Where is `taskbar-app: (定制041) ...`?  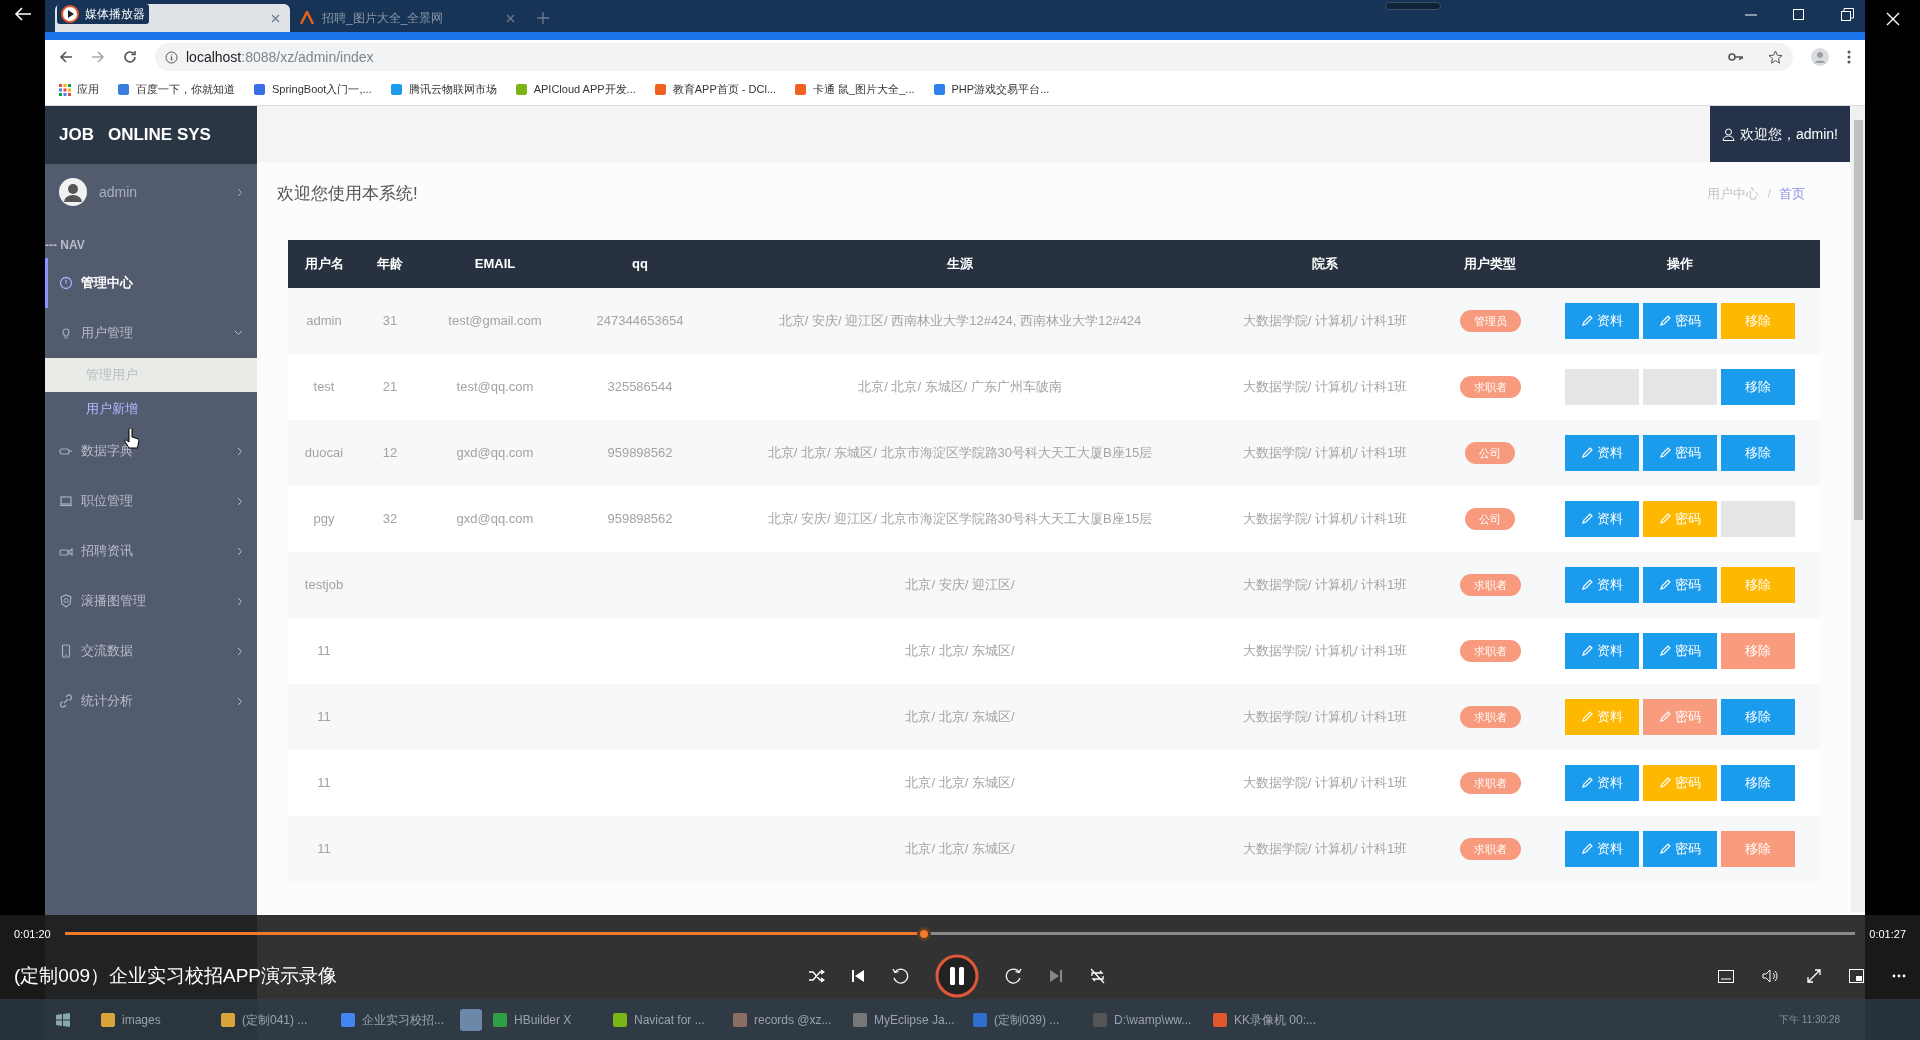
taskbar-app: (定制041) ... is located at coordinates (275, 1019).